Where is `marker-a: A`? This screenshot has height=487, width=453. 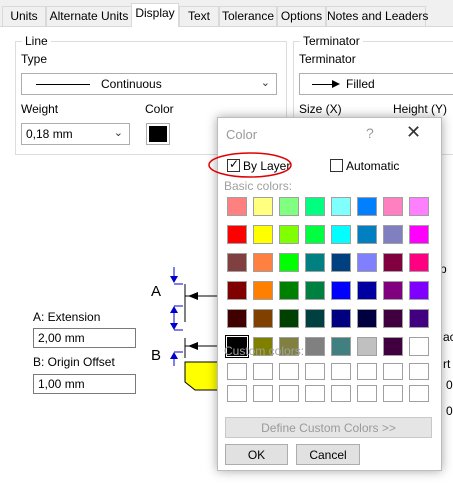
marker-a: A is located at coordinates (156, 291).